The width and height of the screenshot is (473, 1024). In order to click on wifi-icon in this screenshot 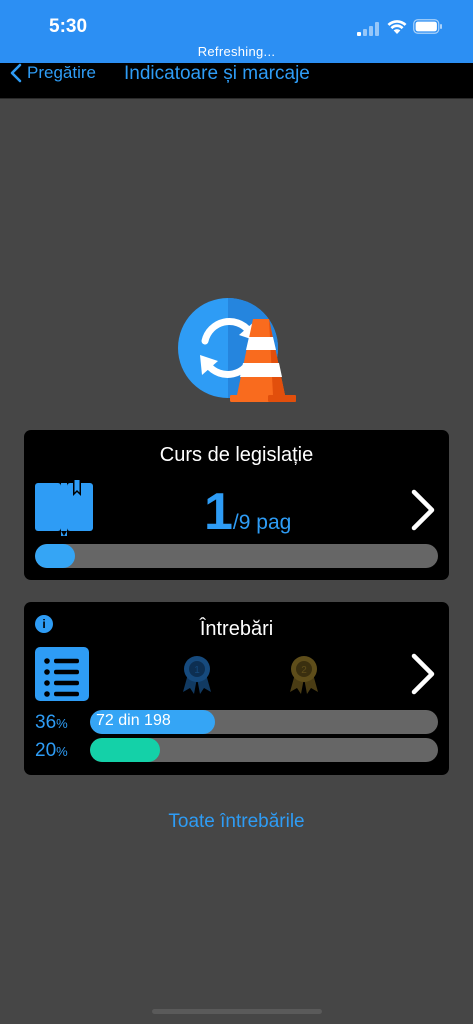, I will do `click(397, 27)`.